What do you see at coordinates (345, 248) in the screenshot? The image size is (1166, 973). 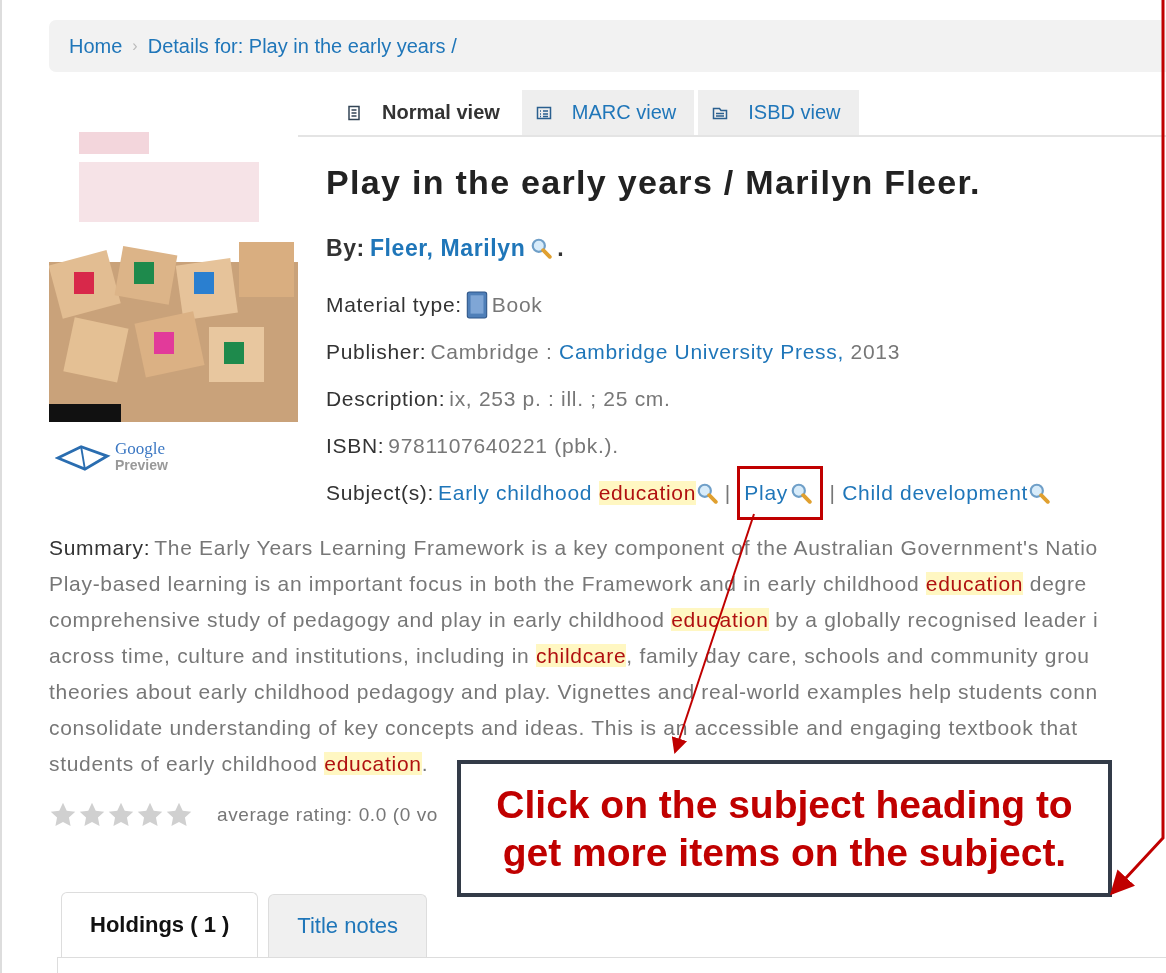 I see `author-label: By:` at bounding box center [345, 248].